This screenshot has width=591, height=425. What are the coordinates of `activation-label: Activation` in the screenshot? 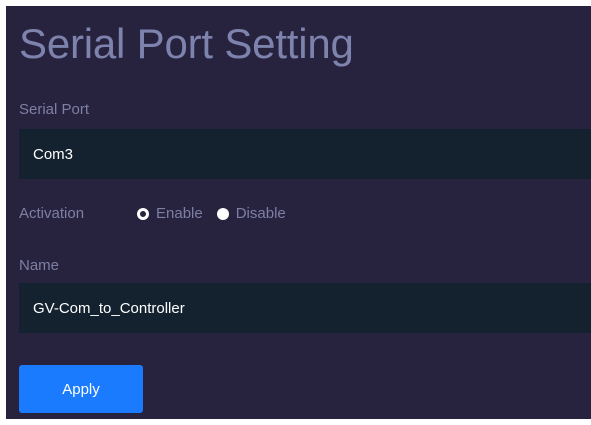 It's located at (52, 213).